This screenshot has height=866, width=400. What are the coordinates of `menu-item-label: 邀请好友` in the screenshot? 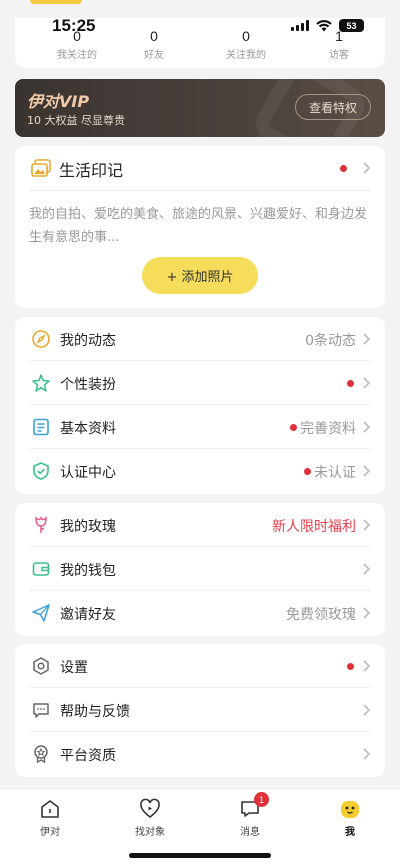 It's located at (88, 615).